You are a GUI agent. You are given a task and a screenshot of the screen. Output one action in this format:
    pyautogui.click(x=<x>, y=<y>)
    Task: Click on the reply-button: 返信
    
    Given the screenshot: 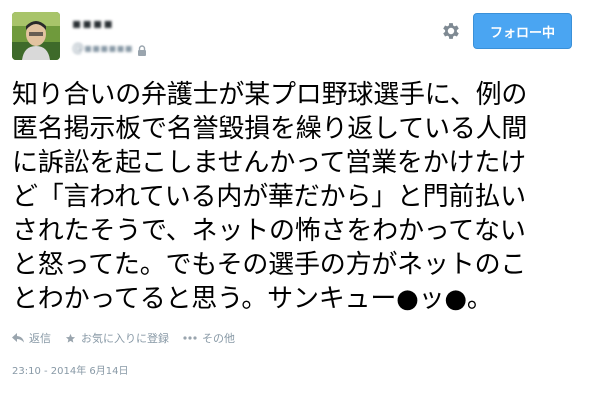 What is the action you would take?
    pyautogui.click(x=31, y=338)
    